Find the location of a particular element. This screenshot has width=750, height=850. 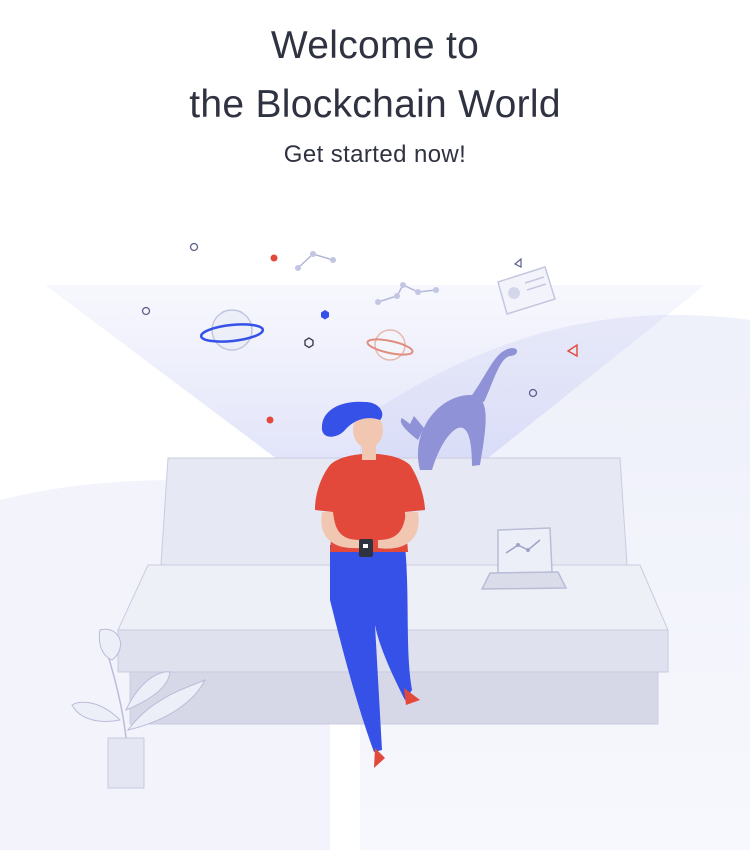

welcome-title: Welcome to the Blockchain World is located at coordinates (375, 75).